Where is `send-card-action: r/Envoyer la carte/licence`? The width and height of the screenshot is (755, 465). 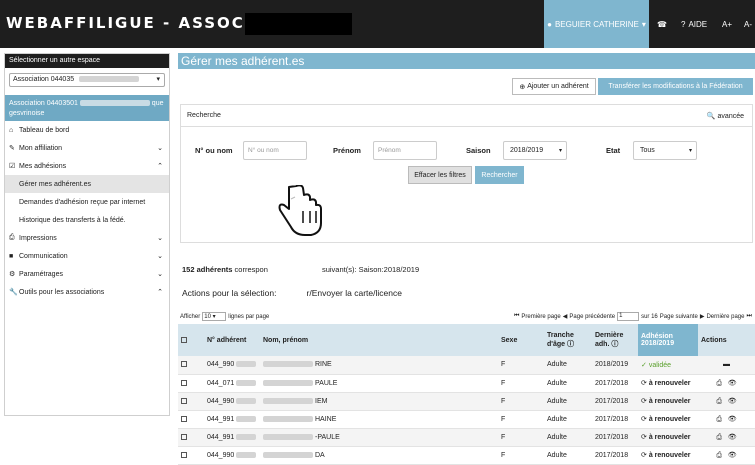
send-card-action: r/Envoyer la carte/licence is located at coordinates (354, 293).